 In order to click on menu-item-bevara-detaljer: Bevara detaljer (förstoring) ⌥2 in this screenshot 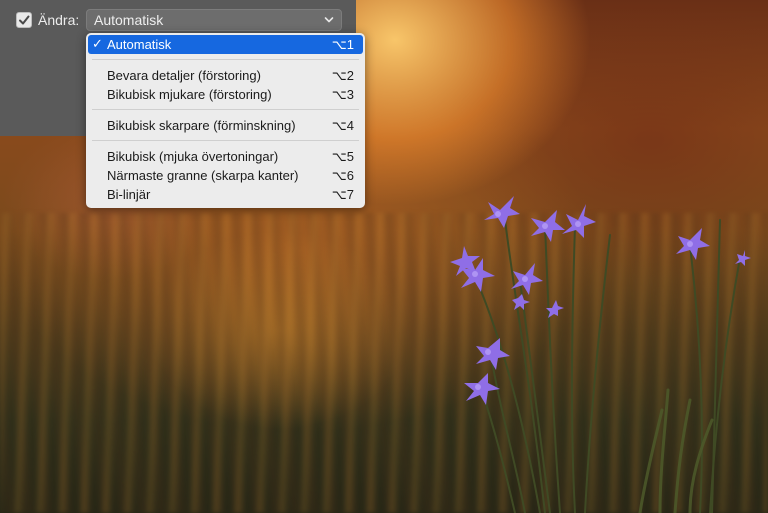, I will do `click(225, 75)`.